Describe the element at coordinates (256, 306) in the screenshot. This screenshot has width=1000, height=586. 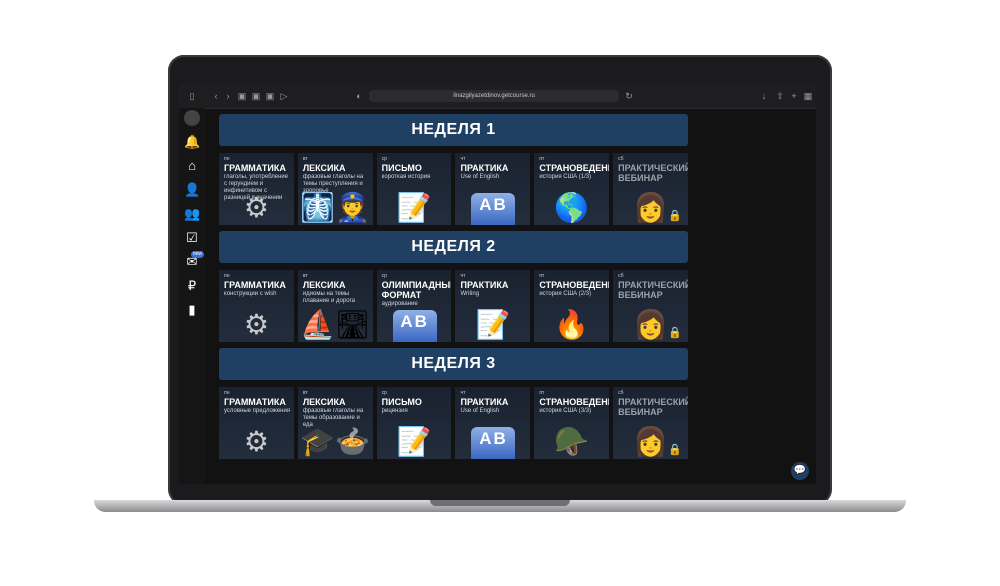
I see `lesson-card: пн ГРАММАТИКА конструкции с wish ⚙` at that location.